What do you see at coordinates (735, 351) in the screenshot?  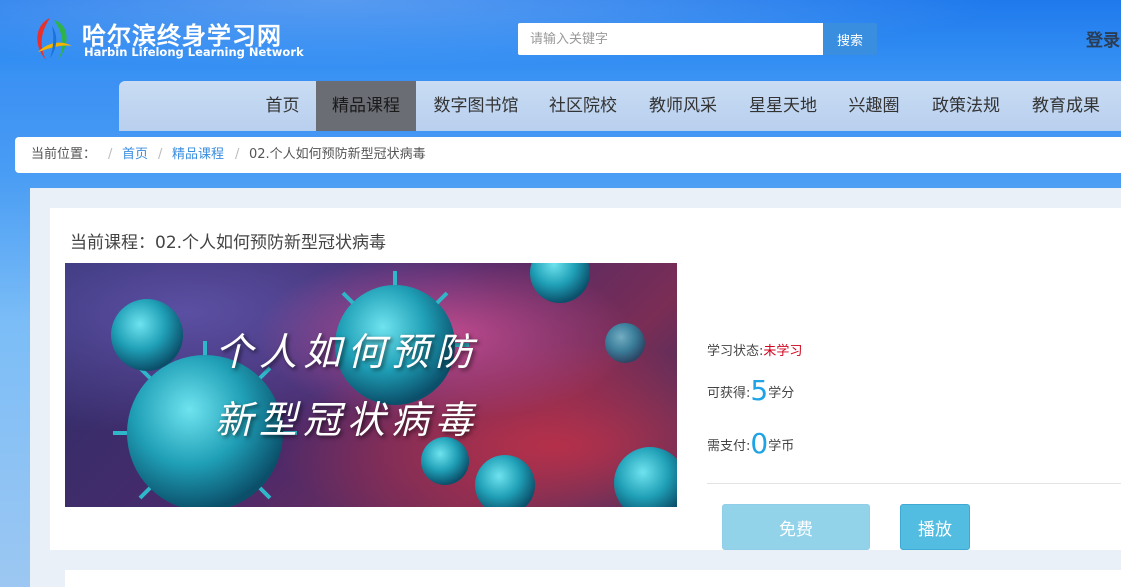 I see `study-status-label: 学习状态:` at bounding box center [735, 351].